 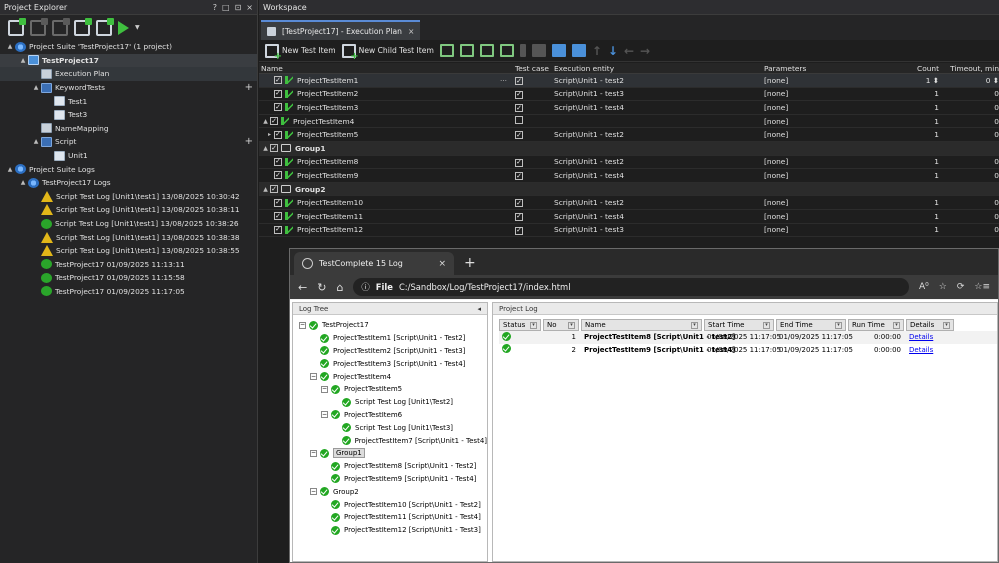 What do you see at coordinates (105, 26) in the screenshot?
I see `add-new-item-icon` at bounding box center [105, 26].